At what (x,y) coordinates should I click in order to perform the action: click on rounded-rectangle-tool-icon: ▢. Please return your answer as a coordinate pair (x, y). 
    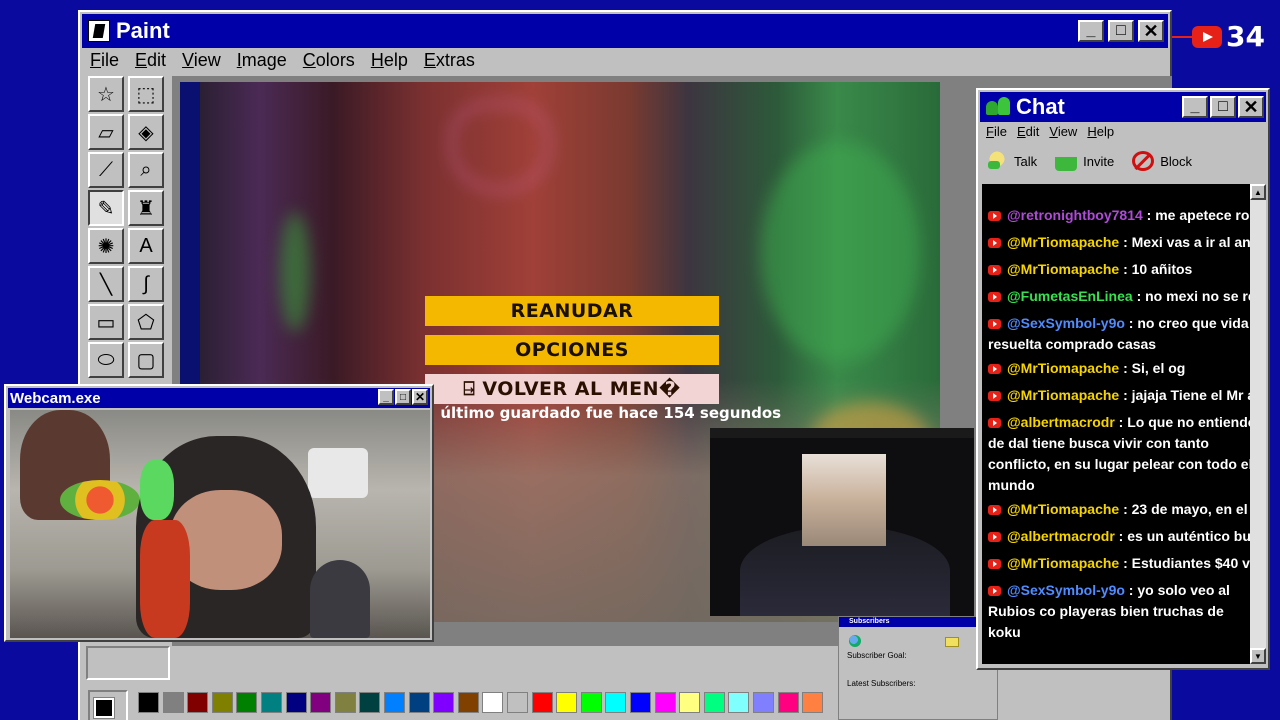
    Looking at the image, I should click on (146, 360).